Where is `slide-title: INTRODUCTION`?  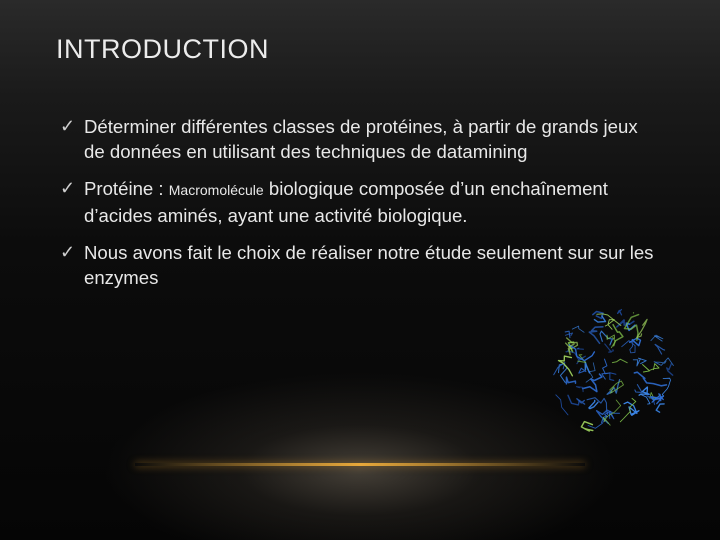
slide-title: INTRODUCTION is located at coordinates (162, 49).